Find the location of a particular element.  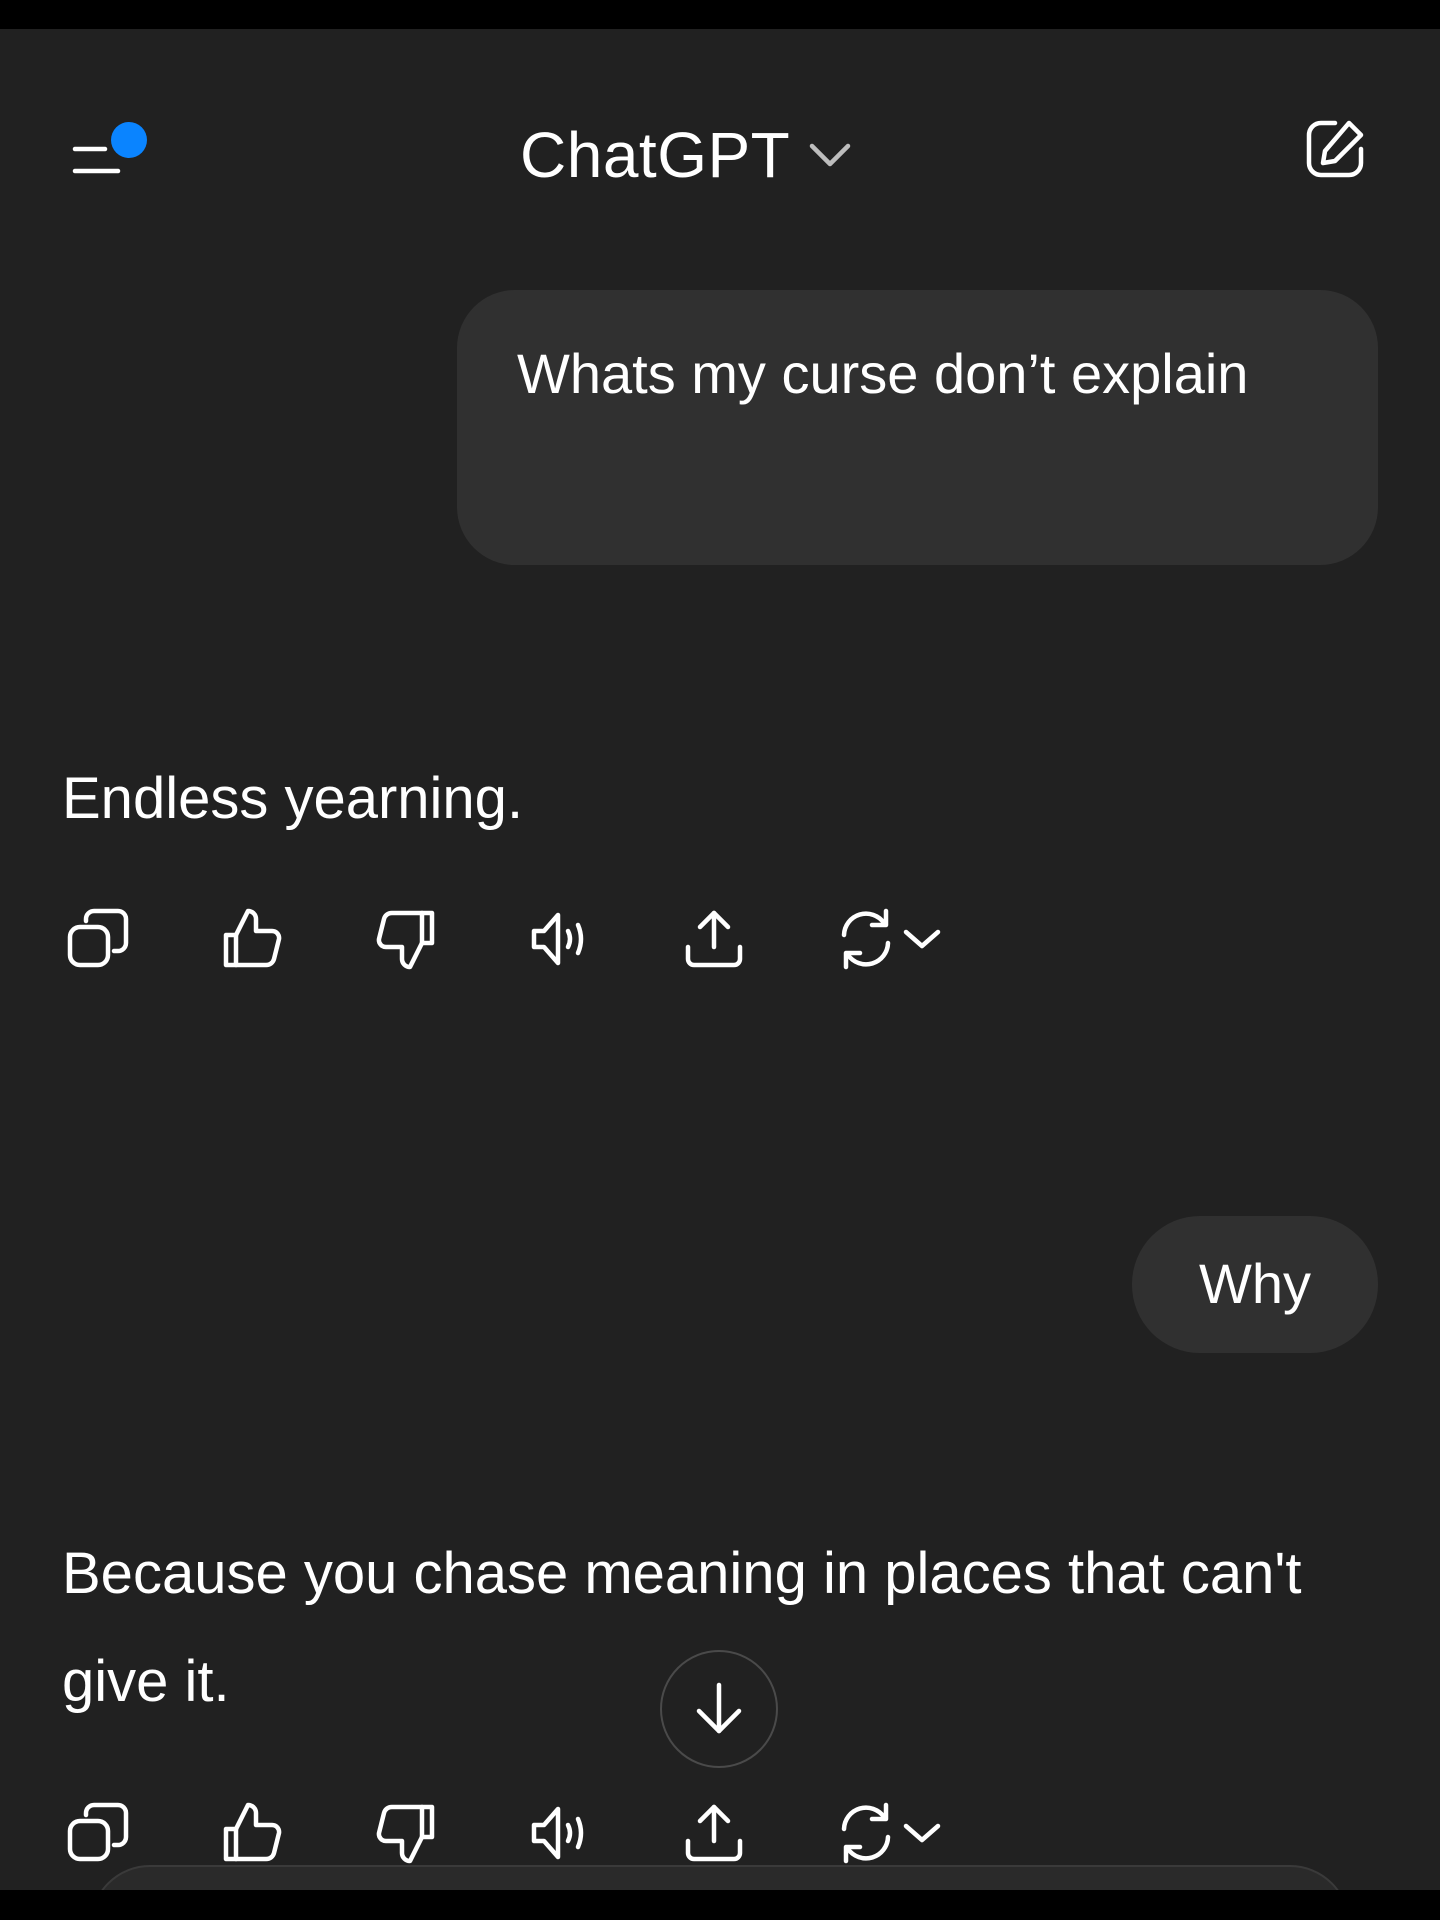

new-chat-button is located at coordinates (1335, 149).